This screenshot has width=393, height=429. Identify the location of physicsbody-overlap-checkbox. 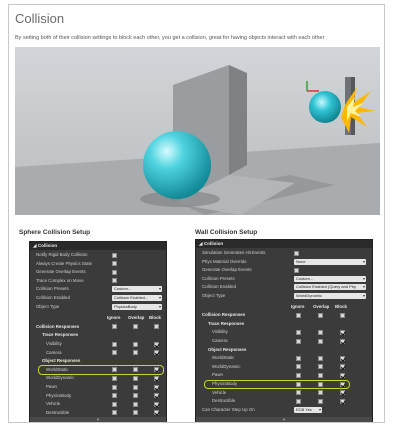
(135, 396).